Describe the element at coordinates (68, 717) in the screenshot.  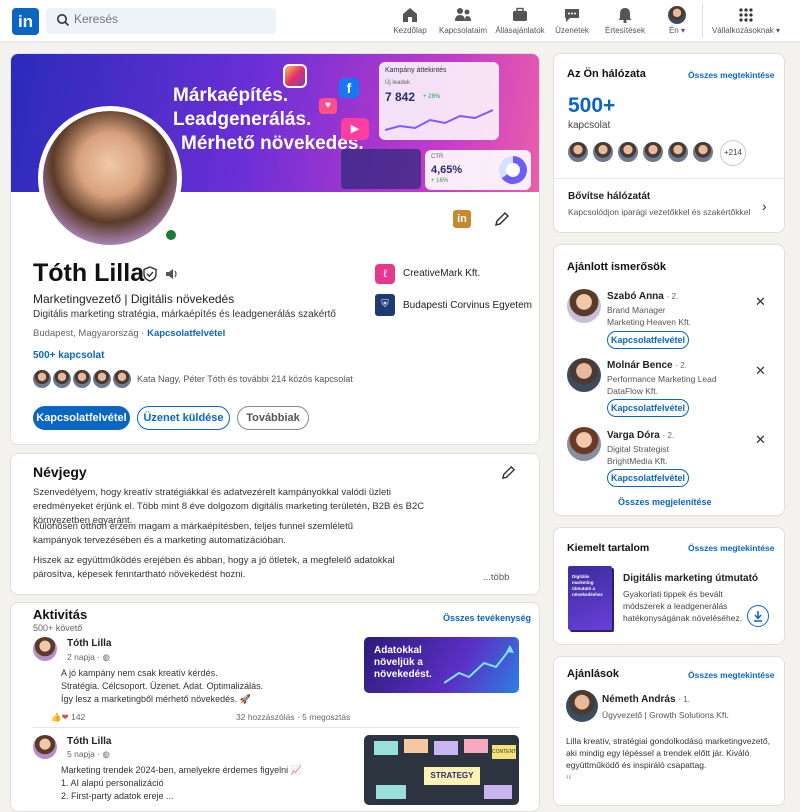
I see `post-reactions: 👍❤ 142` at that location.